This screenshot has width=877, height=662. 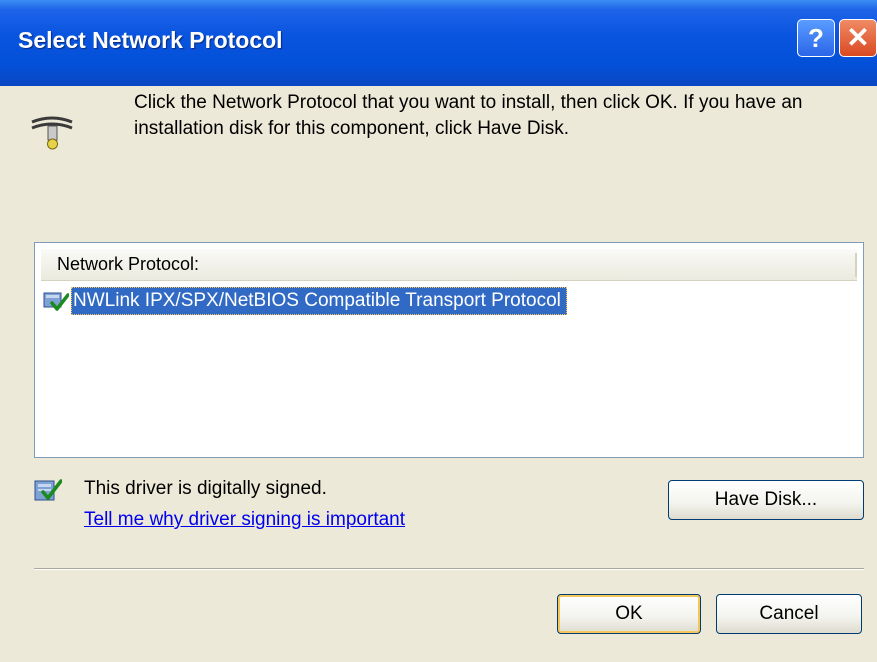 What do you see at coordinates (150, 40) in the screenshot?
I see `window-title: Select Network Protocol` at bounding box center [150, 40].